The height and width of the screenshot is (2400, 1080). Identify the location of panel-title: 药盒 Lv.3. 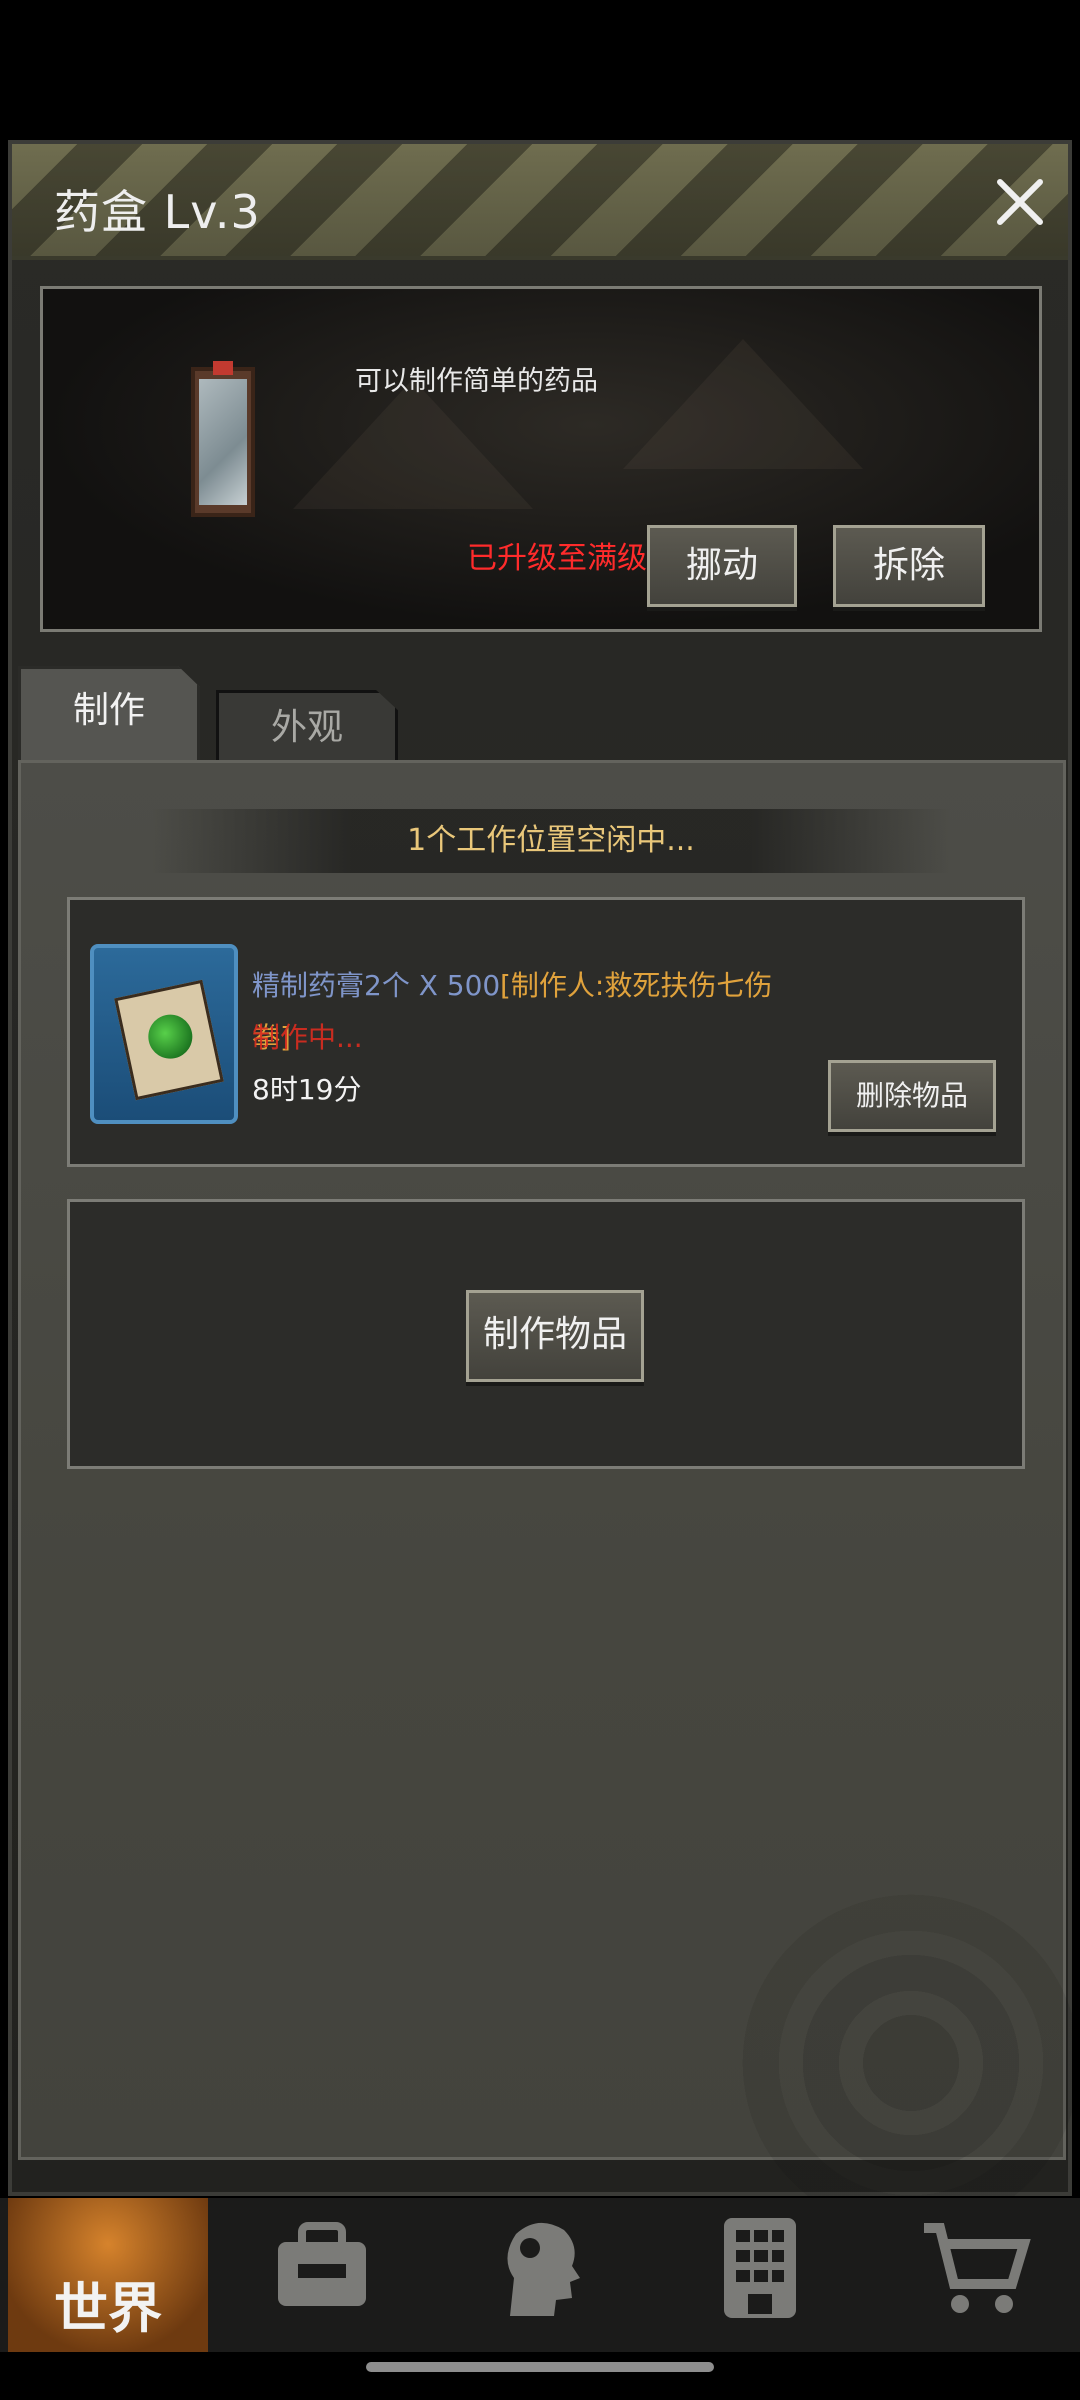
(157, 212).